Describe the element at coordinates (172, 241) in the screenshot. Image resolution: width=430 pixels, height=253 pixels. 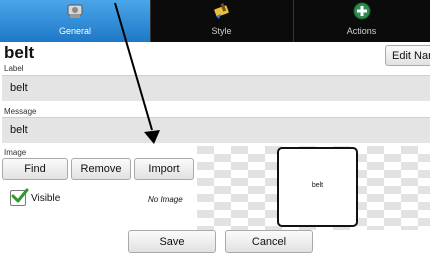
I see `save-button: Save` at that location.